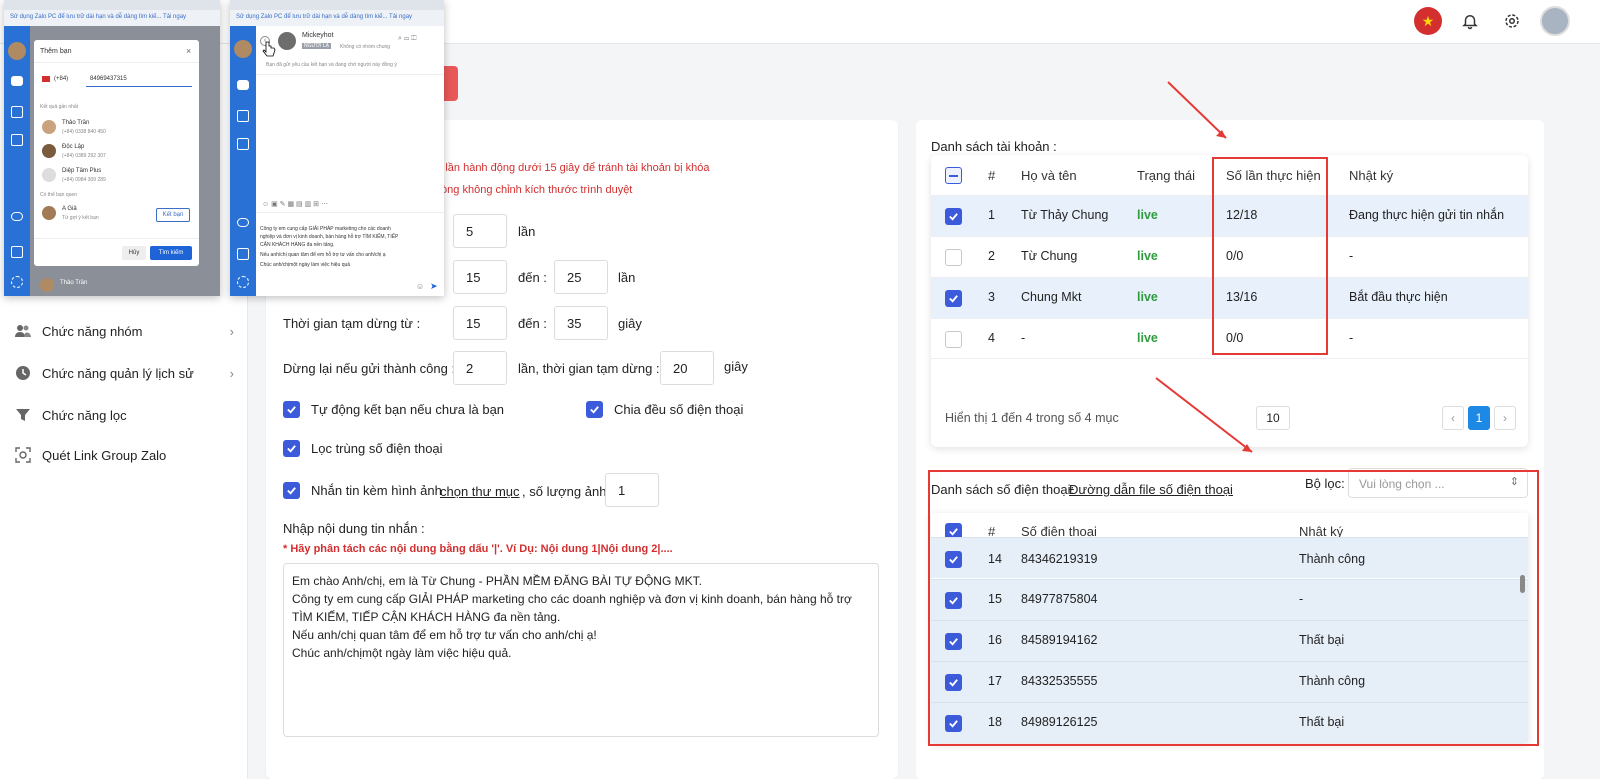  Describe the element at coordinates (291, 490) in the screenshot. I see `attach-images-checkbox` at that location.